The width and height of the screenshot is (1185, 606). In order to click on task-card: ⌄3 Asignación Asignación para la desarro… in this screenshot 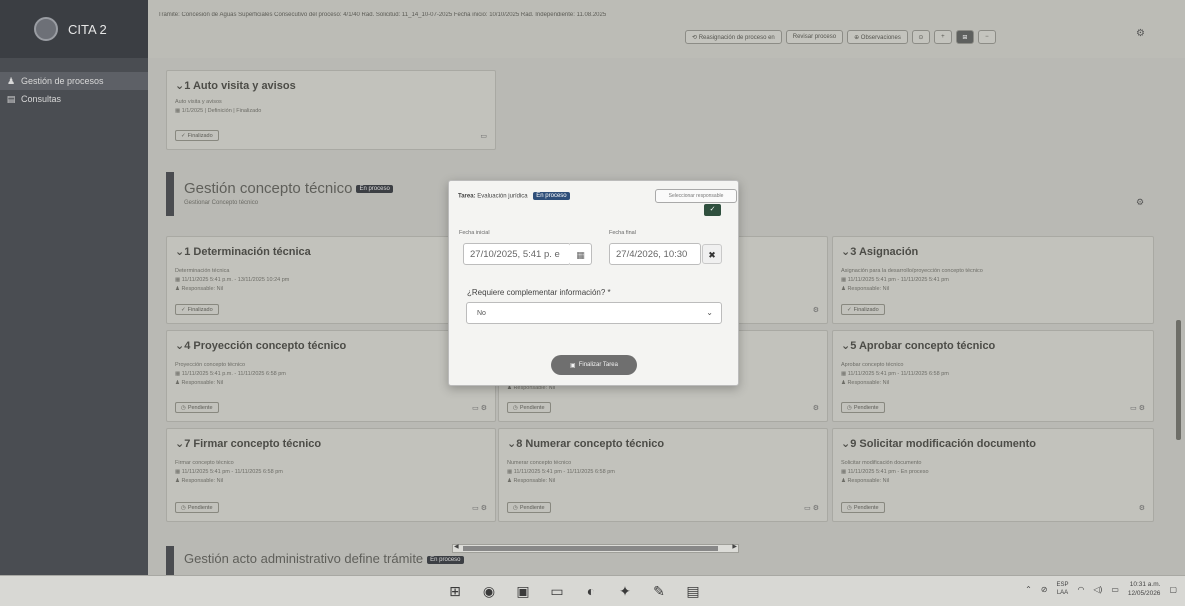, I will do `click(993, 280)`.